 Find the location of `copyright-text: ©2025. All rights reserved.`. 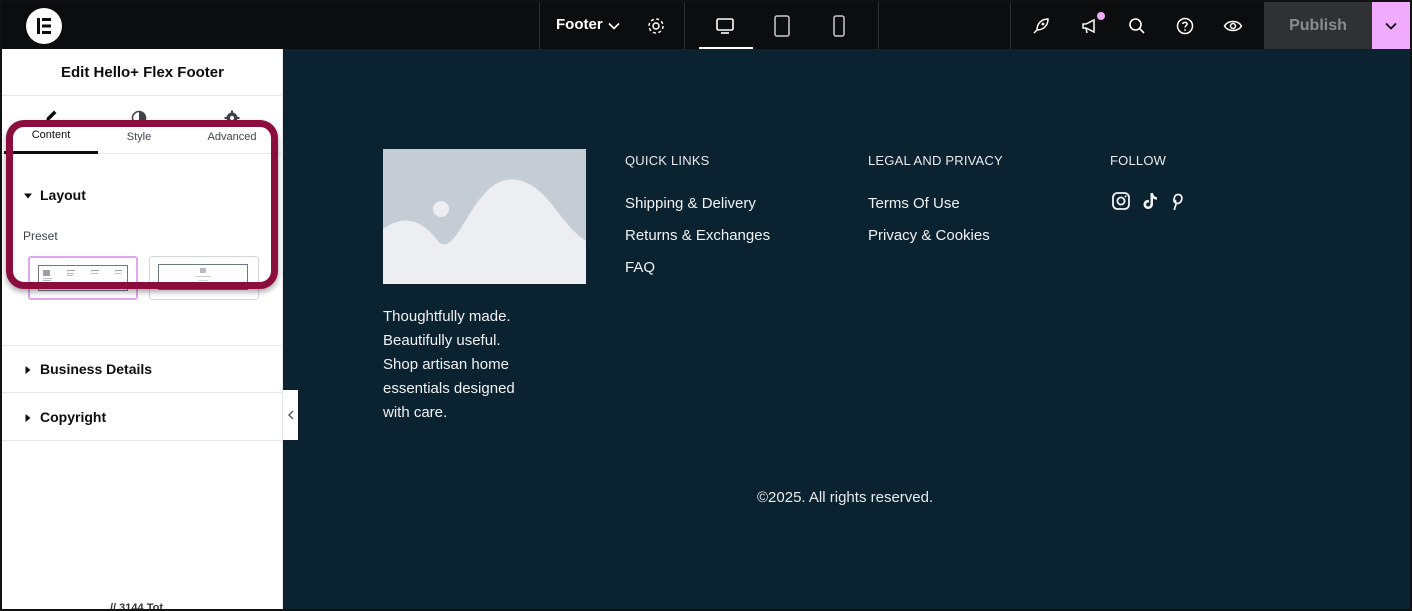

copyright-text: ©2025. All rights reserved. is located at coordinates (845, 497).